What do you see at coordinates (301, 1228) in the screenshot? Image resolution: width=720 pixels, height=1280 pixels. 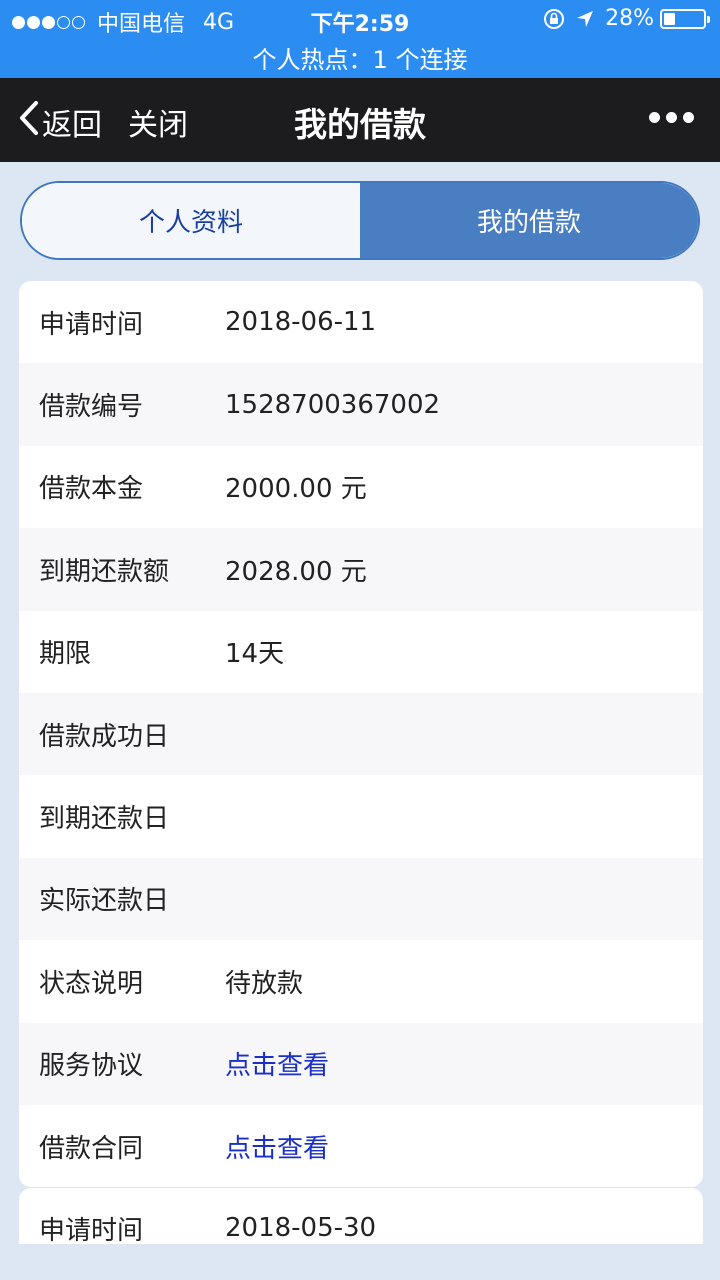 I see `row-value: 2018-05-30` at bounding box center [301, 1228].